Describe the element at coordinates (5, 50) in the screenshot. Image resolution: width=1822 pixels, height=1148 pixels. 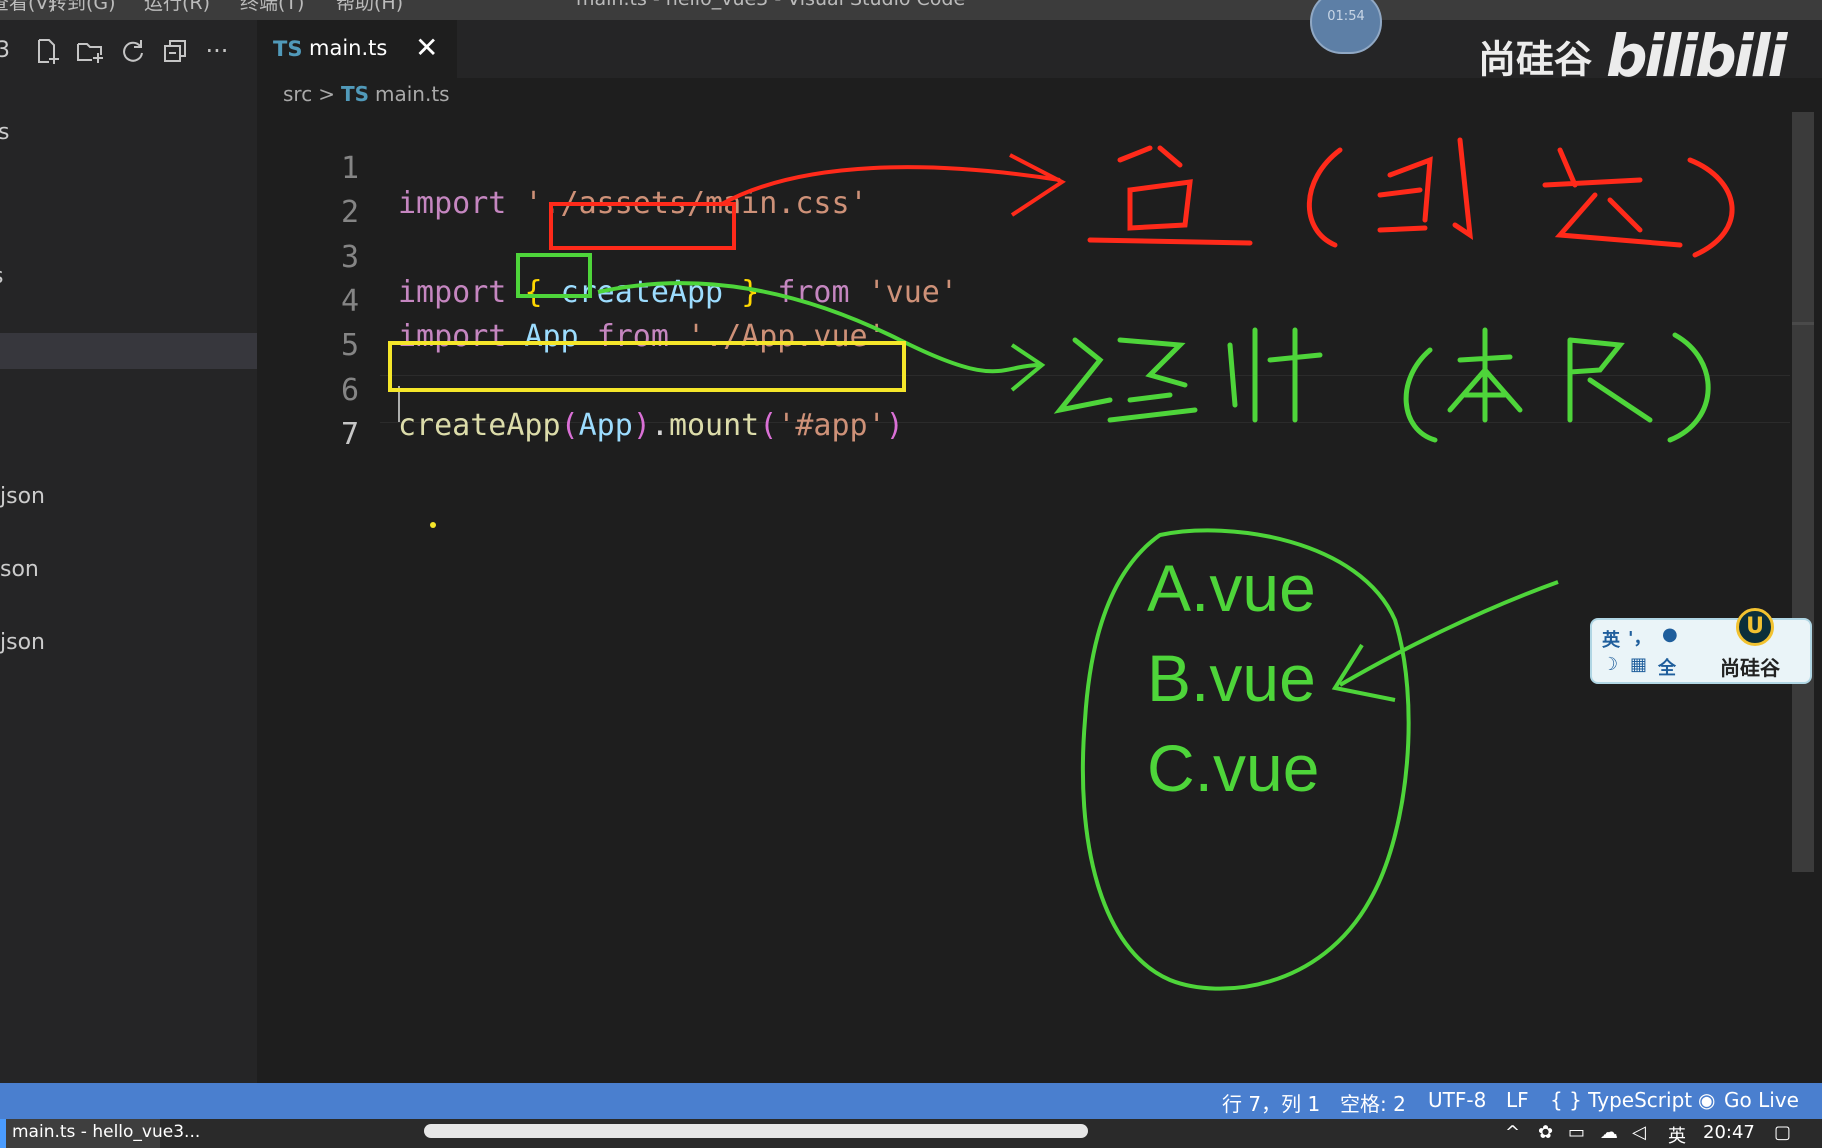
I see `sidebar-fragment: 3` at that location.